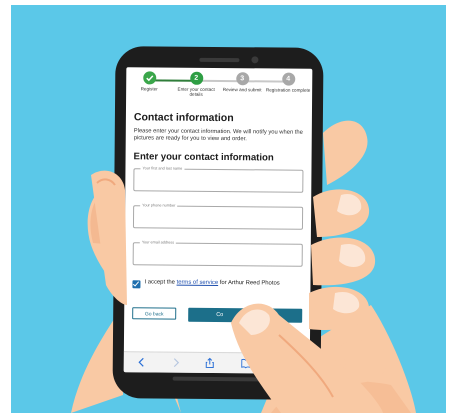  Describe the element at coordinates (142, 362) in the screenshot. I see `back-arrow-icon` at that location.